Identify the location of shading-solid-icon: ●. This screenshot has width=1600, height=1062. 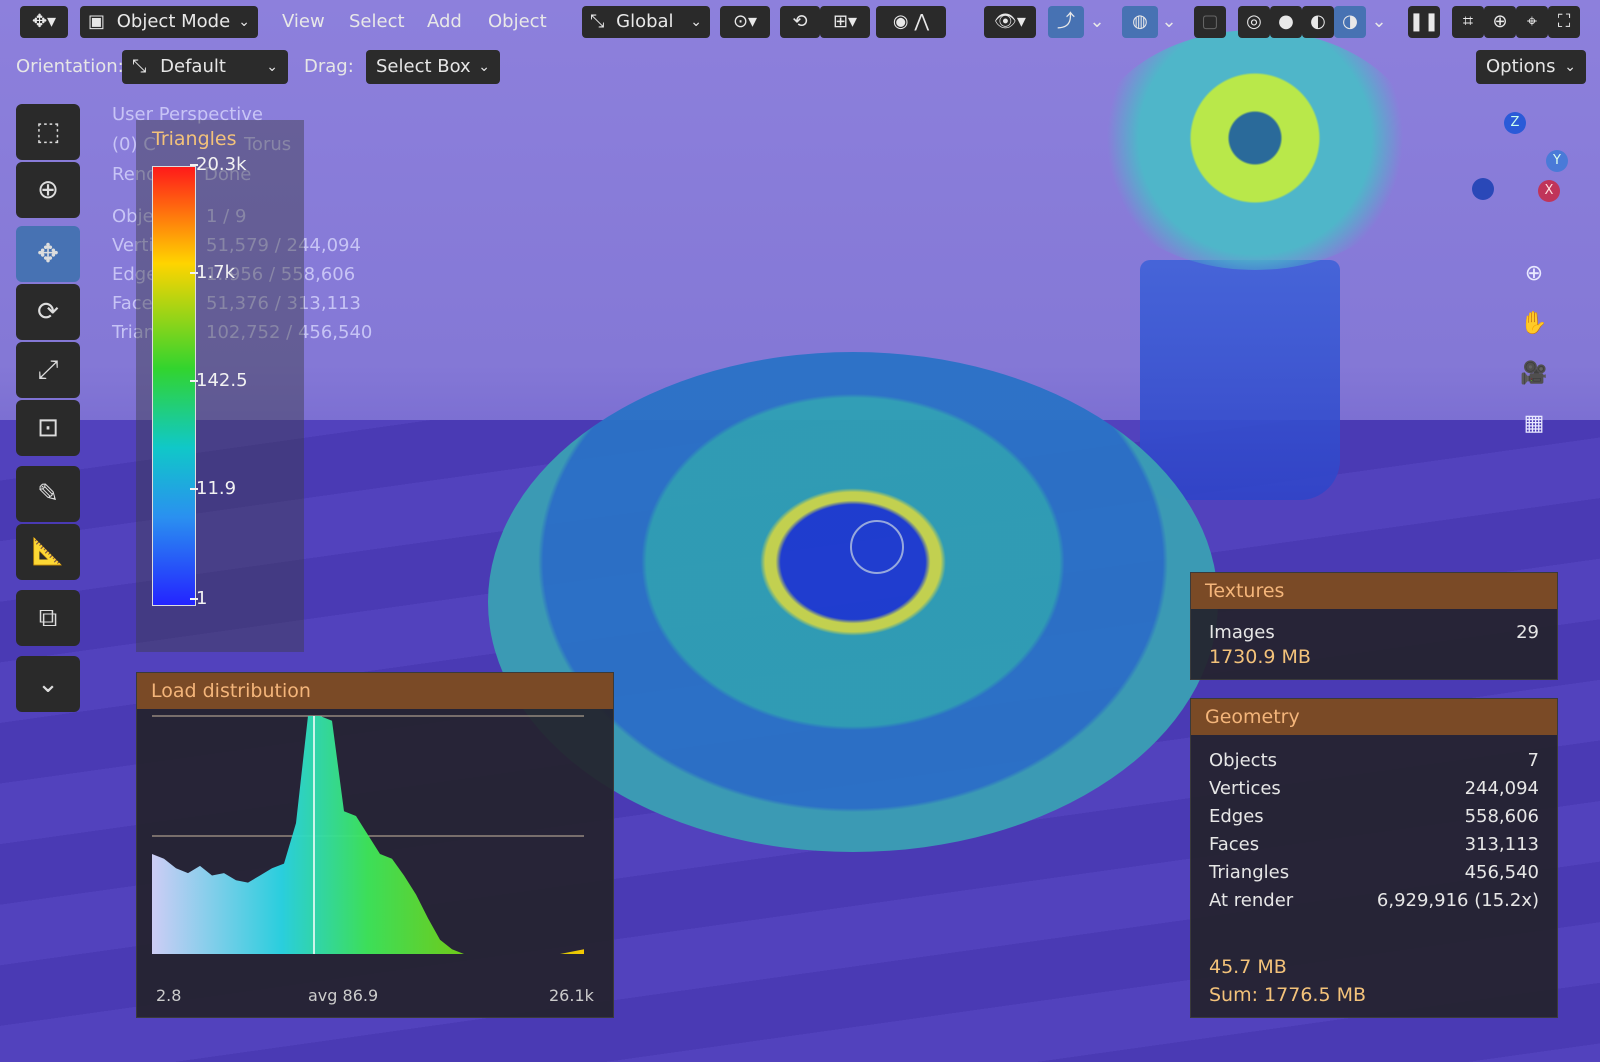
(1286, 22).